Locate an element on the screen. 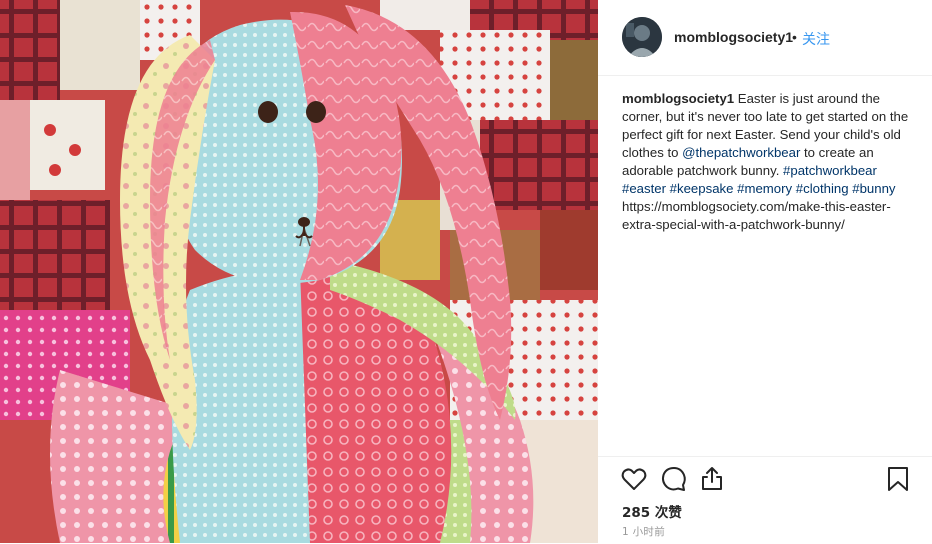 This screenshot has height=544, width=932. post-actions: 285 次赞 1 小时前 is located at coordinates (765, 500).